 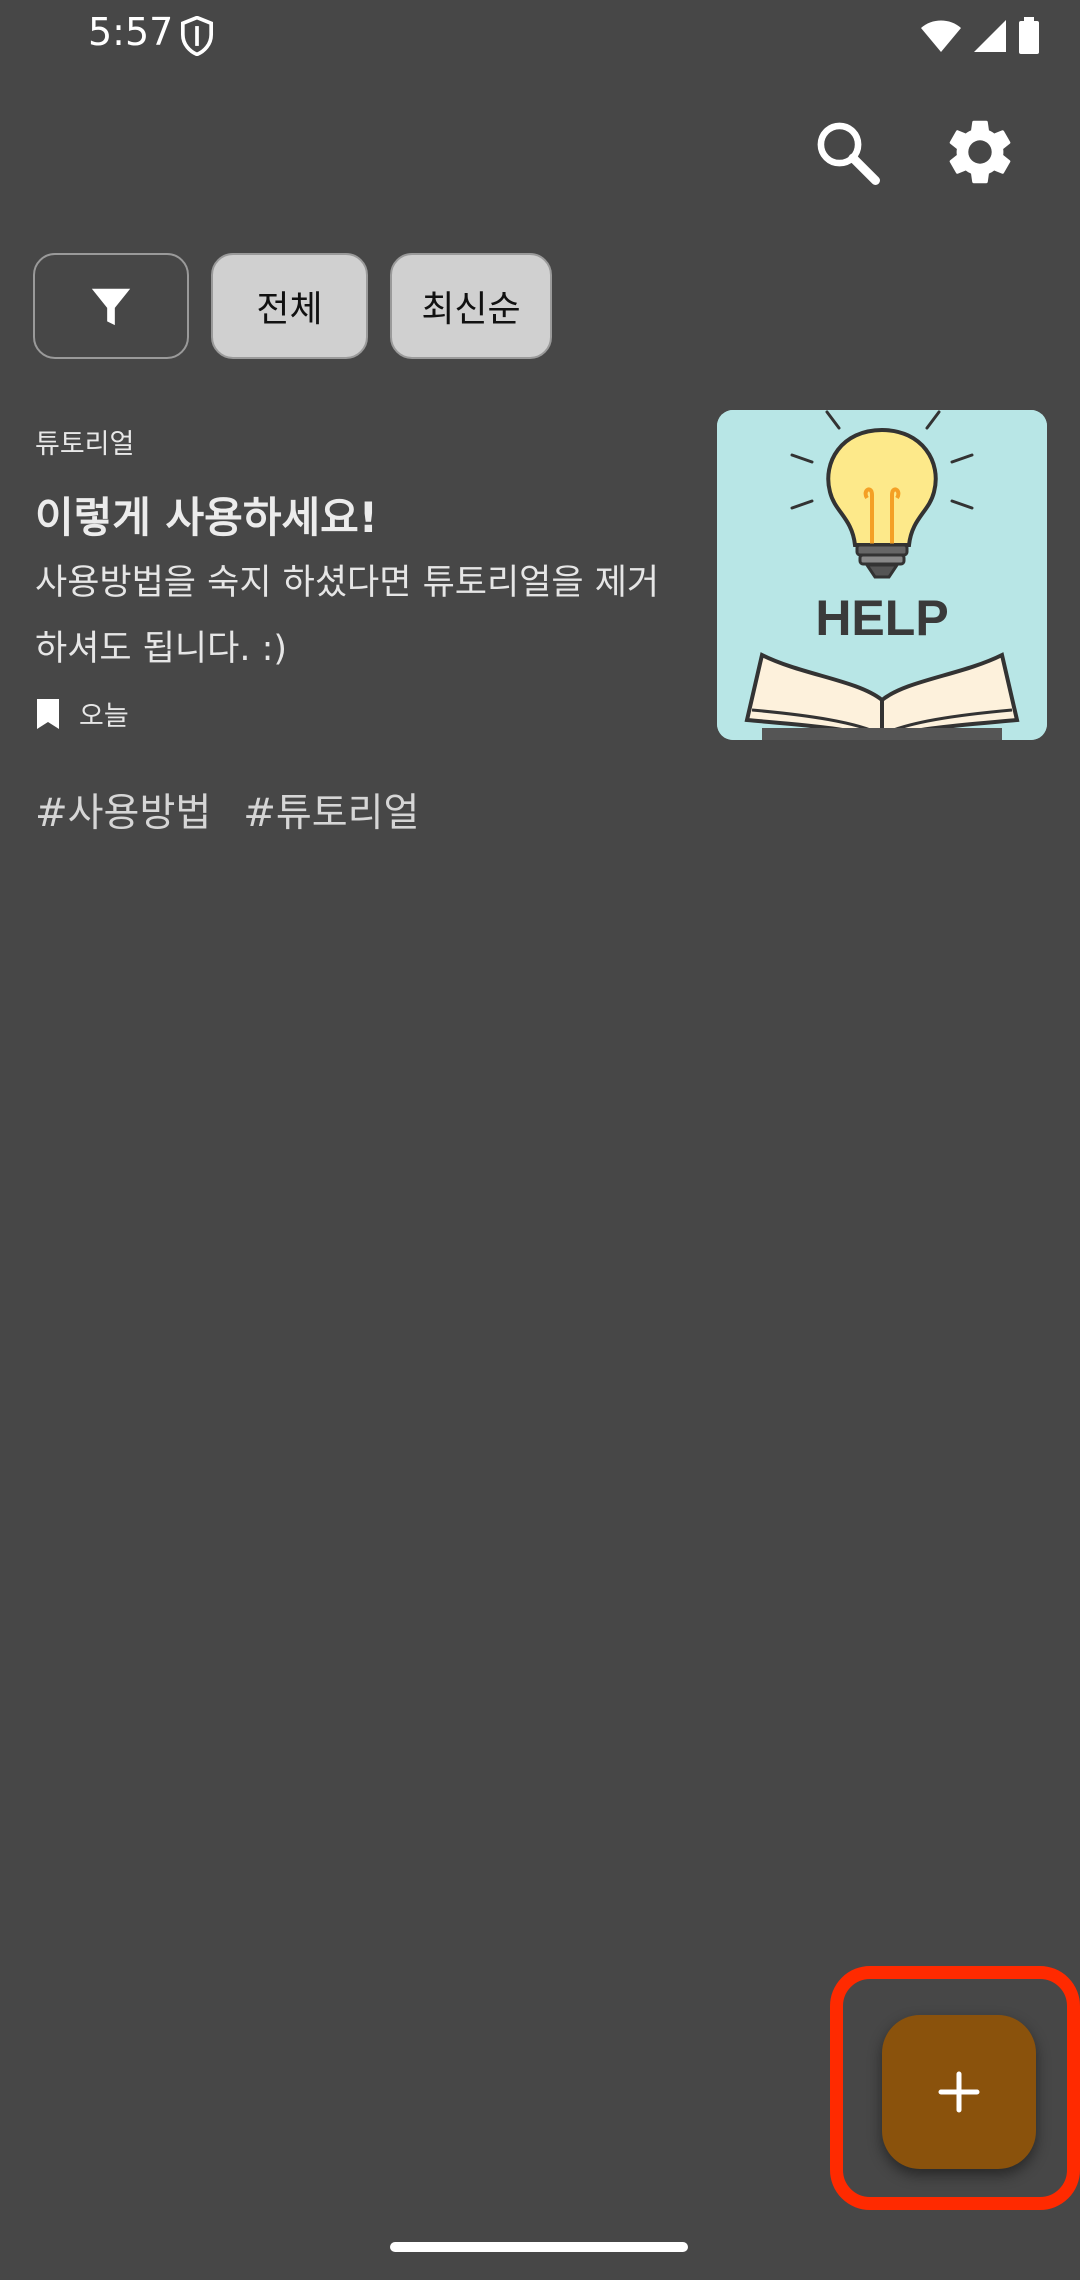 I want to click on tag-tutorial: #튜토리얼, so click(x=331, y=810).